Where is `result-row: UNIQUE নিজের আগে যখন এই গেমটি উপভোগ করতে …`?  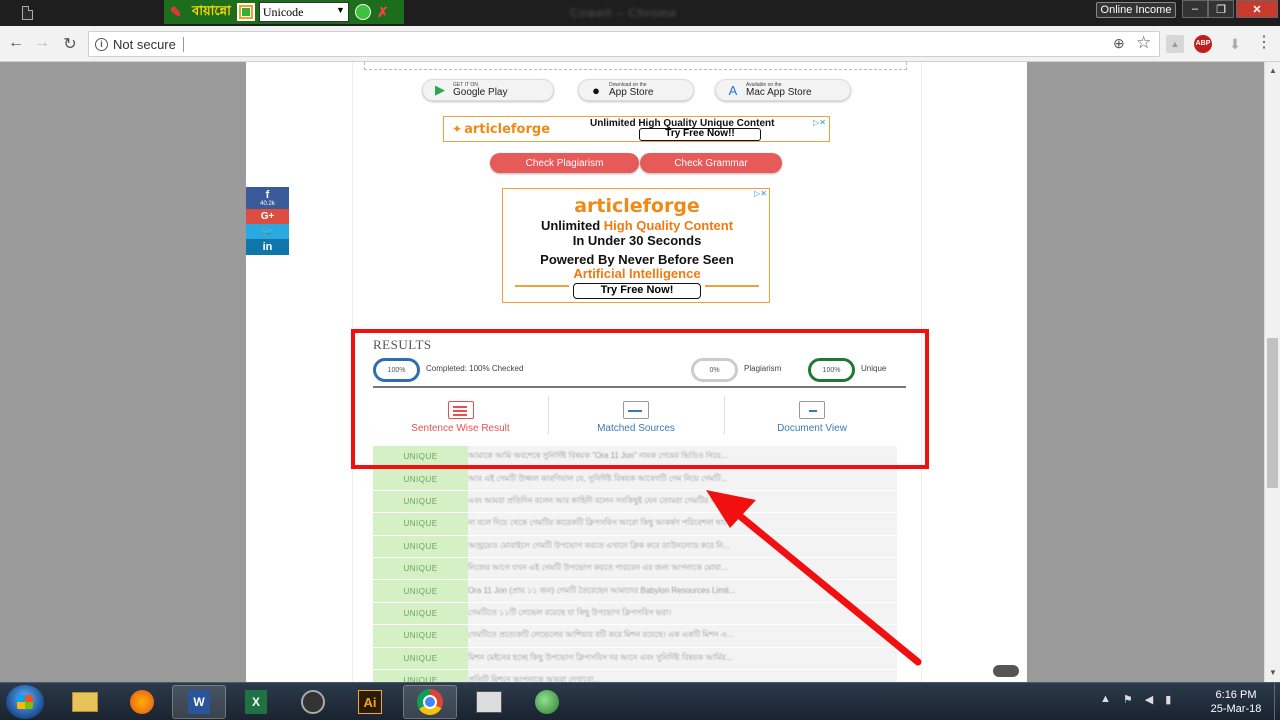
result-row: UNIQUE নিজের আগে যখন এই গেমটি উপভোগ করতে … is located at coordinates (635, 569).